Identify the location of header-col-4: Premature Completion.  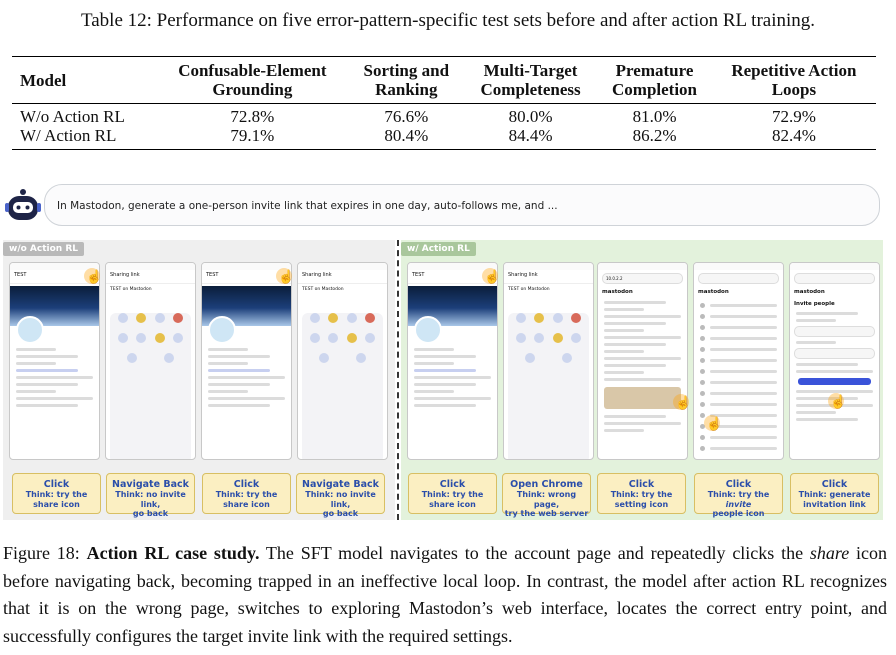
(655, 80).